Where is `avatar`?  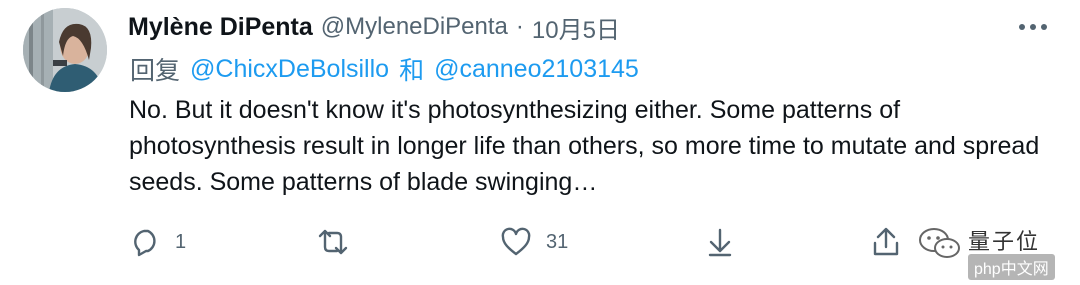 avatar is located at coordinates (65, 50).